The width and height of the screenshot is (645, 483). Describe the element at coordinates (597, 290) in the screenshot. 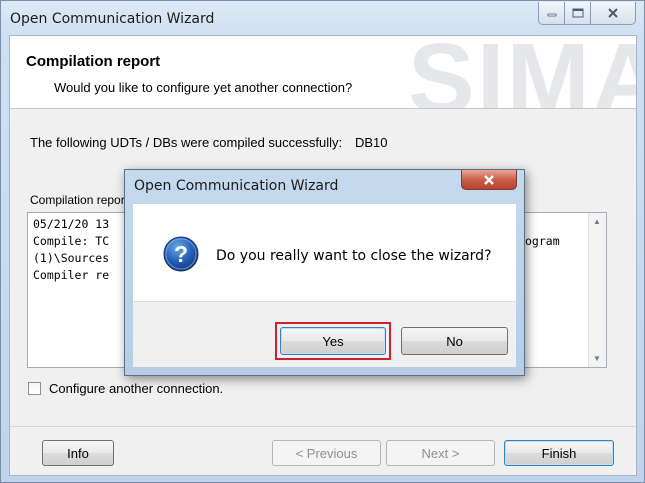

I see `vertical-scrollbar: ▲ ▼` at that location.